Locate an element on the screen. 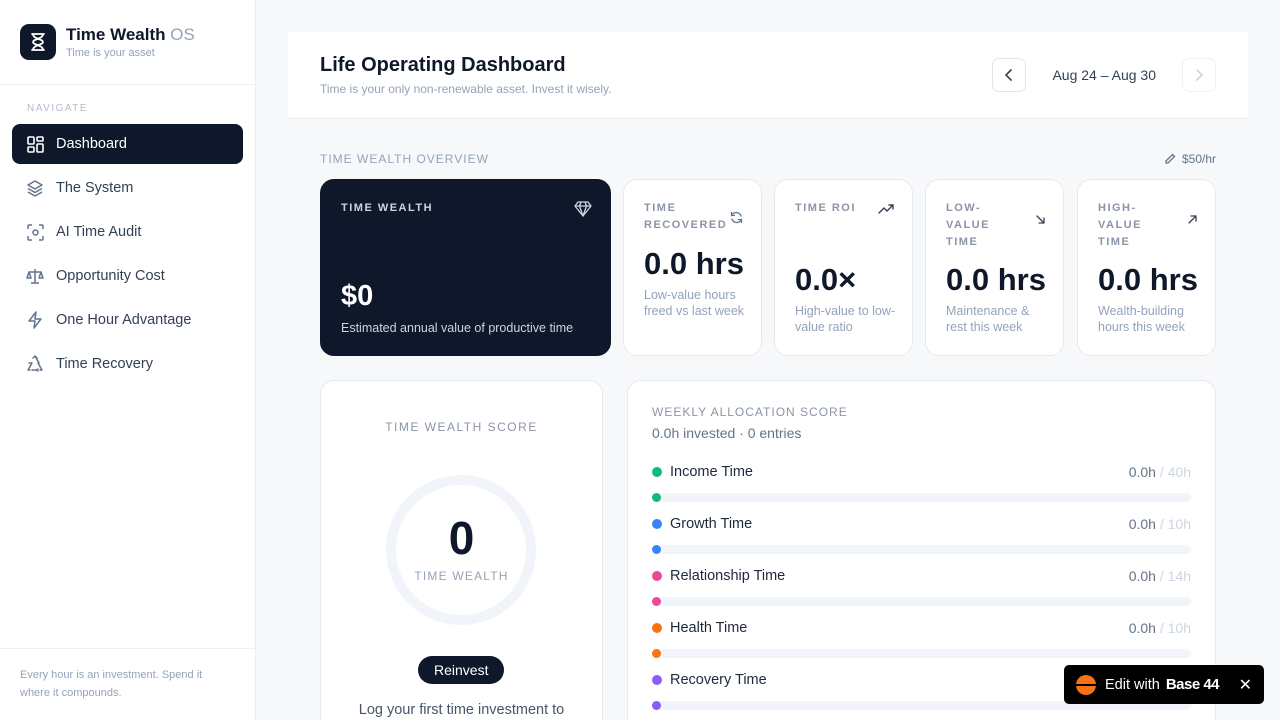 The width and height of the screenshot is (1280, 720). chevron-right-icon is located at coordinates (1199, 75).